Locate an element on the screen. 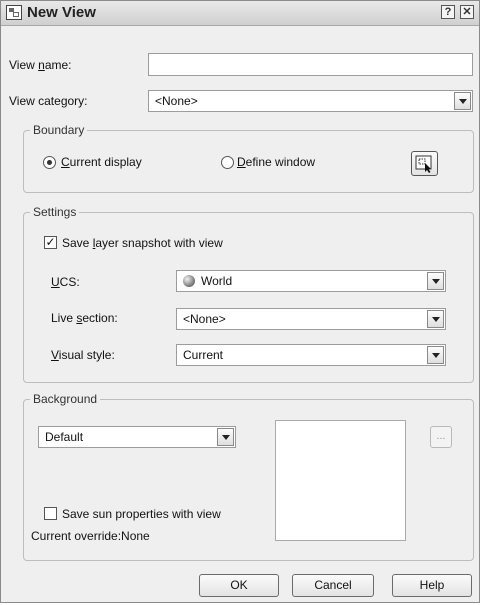  save-sun-properties-checkbox is located at coordinates (50, 513).